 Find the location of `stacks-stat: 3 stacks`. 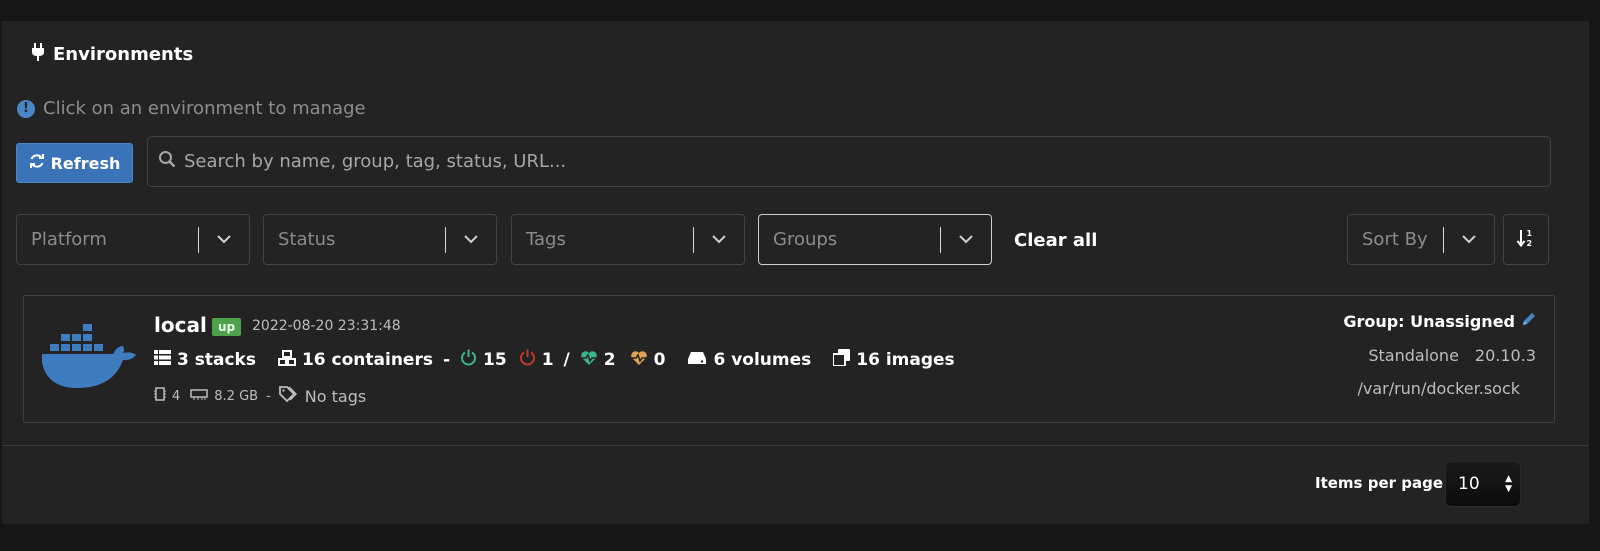

stacks-stat: 3 stacks is located at coordinates (205, 360).